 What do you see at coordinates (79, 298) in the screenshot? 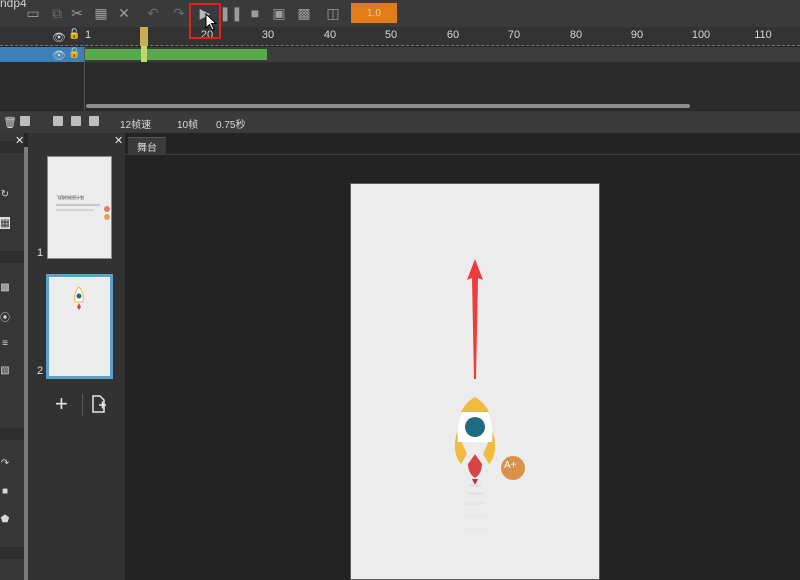
I see `thumb-rocket-icon` at bounding box center [79, 298].